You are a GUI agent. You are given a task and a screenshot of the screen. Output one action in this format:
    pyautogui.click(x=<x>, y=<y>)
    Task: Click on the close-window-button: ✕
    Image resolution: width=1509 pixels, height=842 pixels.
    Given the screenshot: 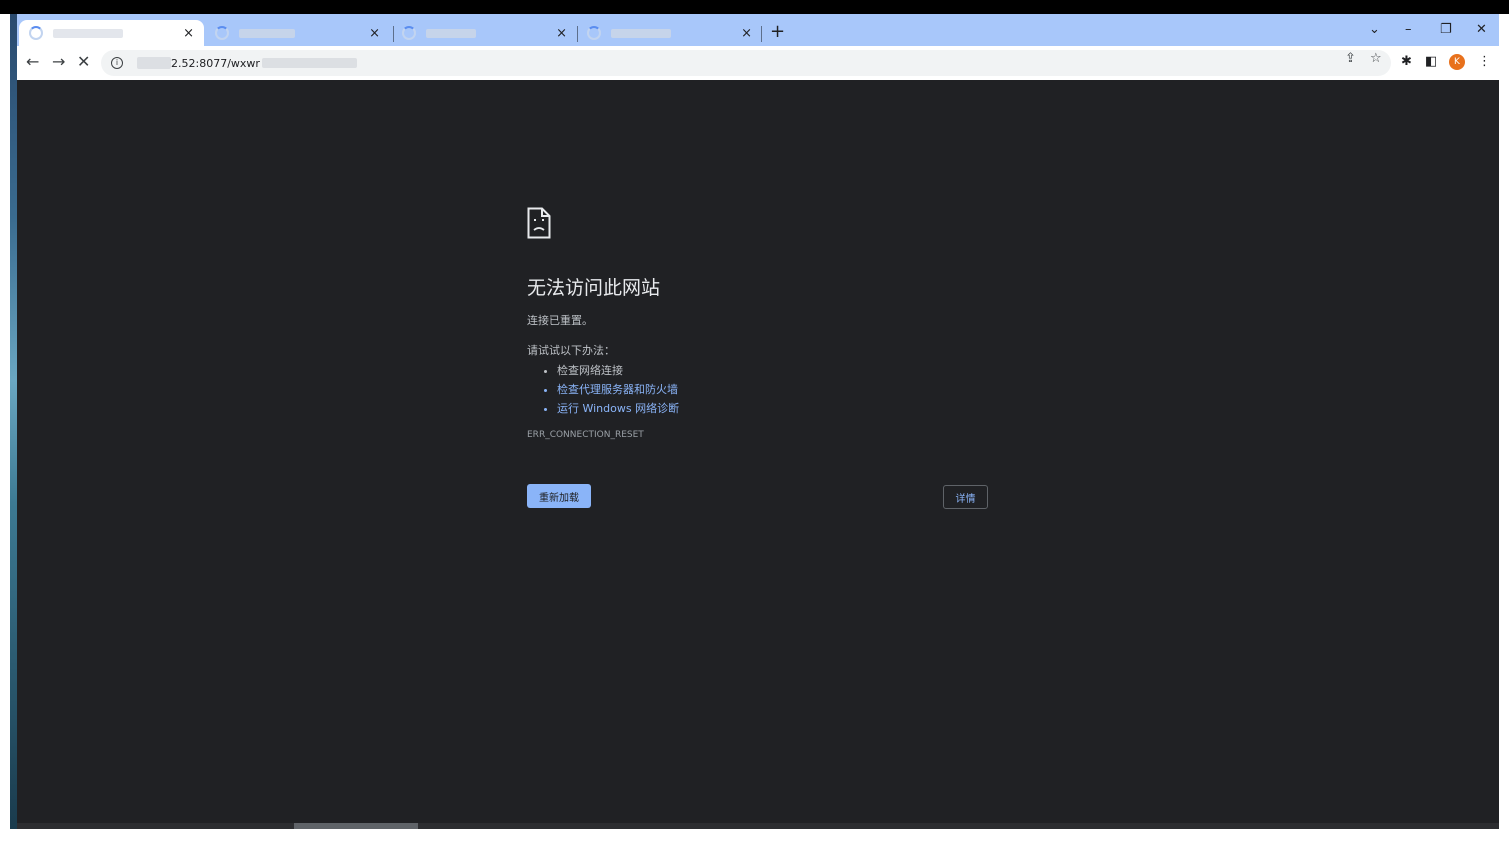 What is the action you would take?
    pyautogui.click(x=1481, y=30)
    